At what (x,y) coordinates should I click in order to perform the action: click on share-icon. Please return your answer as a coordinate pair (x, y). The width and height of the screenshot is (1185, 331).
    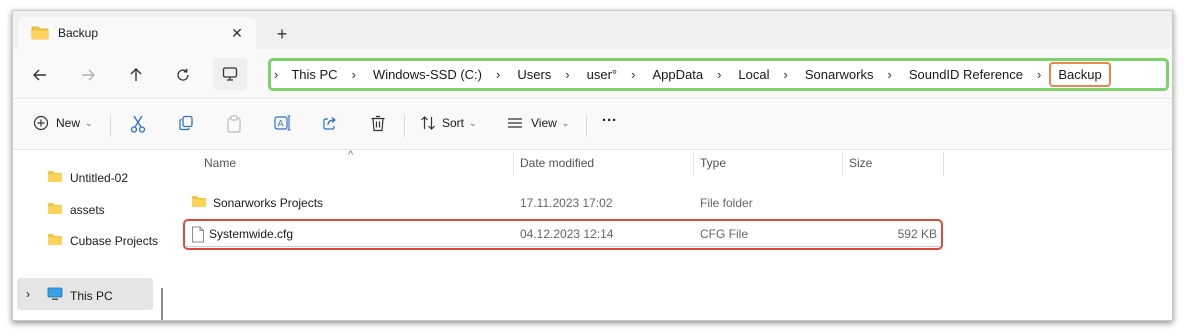
    Looking at the image, I should click on (329, 123).